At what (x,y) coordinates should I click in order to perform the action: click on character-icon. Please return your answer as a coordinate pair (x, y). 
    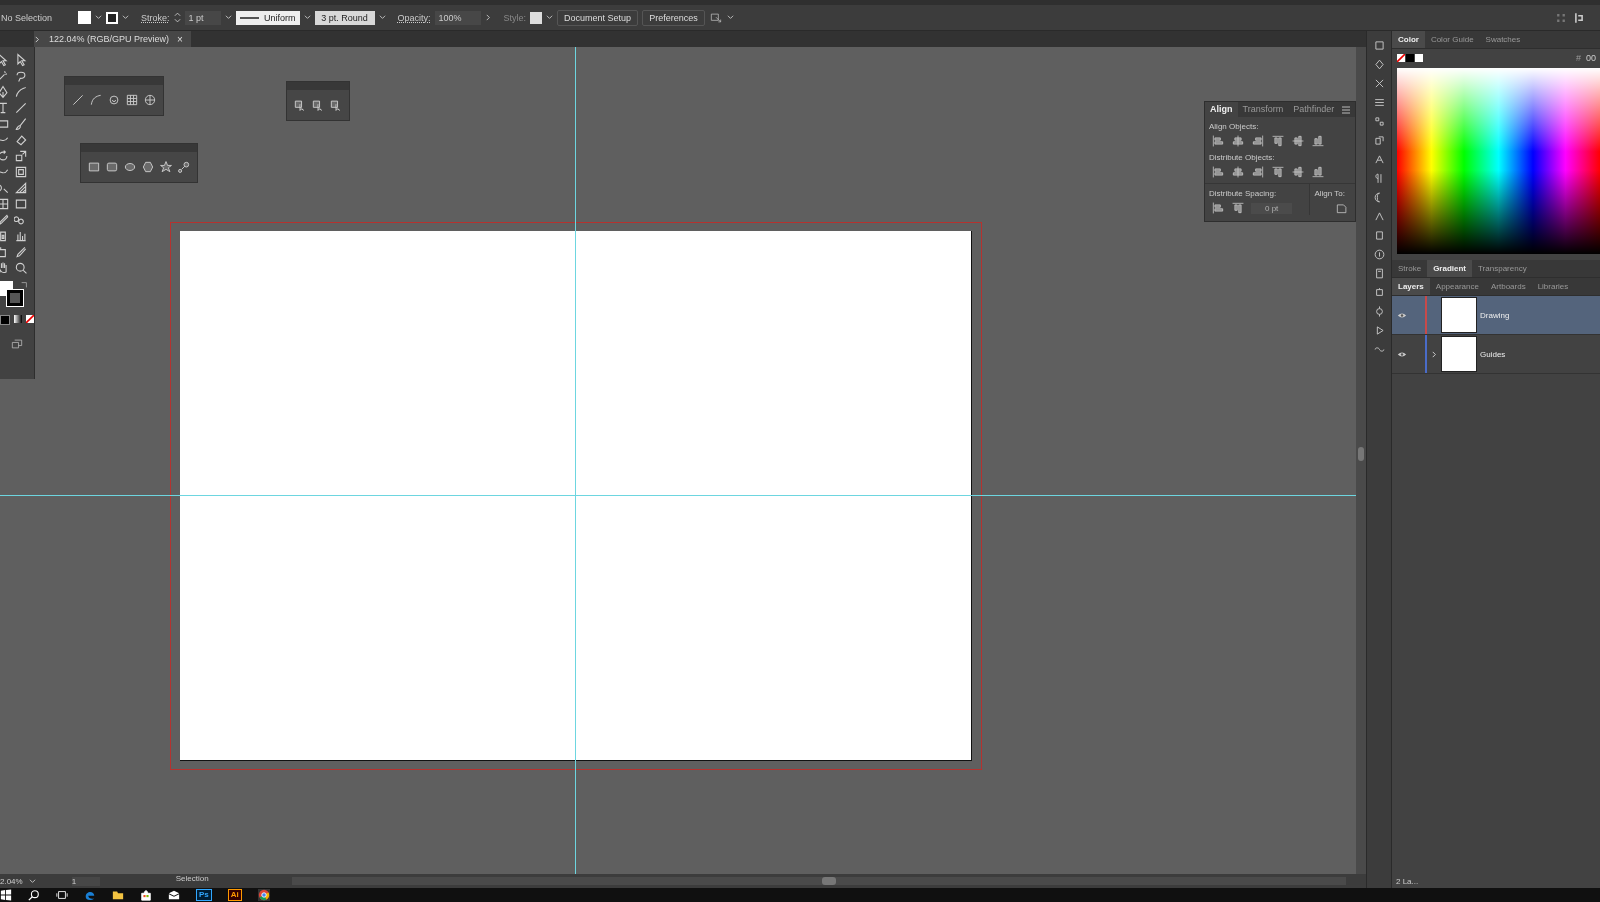
    Looking at the image, I should click on (1379, 159).